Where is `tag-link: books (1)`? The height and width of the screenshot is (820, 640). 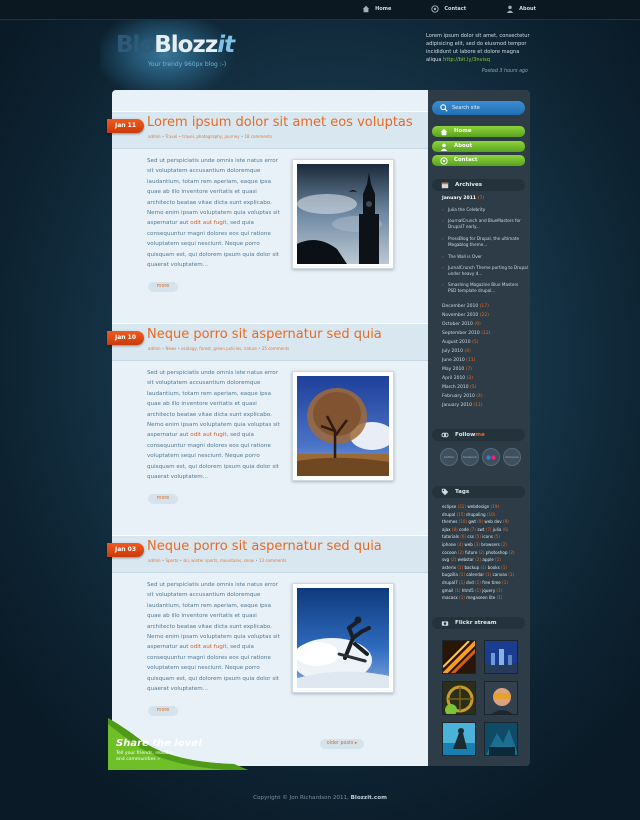
tag-link: books (1) is located at coordinates (497, 567).